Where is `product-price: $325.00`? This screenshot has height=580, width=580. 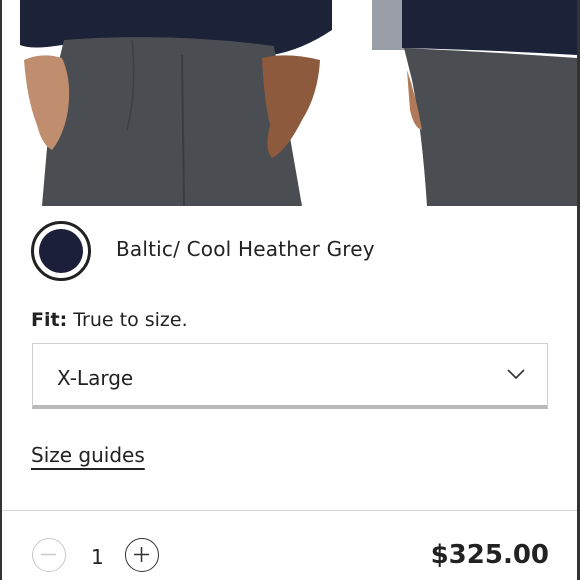
product-price: $325.00 is located at coordinates (489, 555).